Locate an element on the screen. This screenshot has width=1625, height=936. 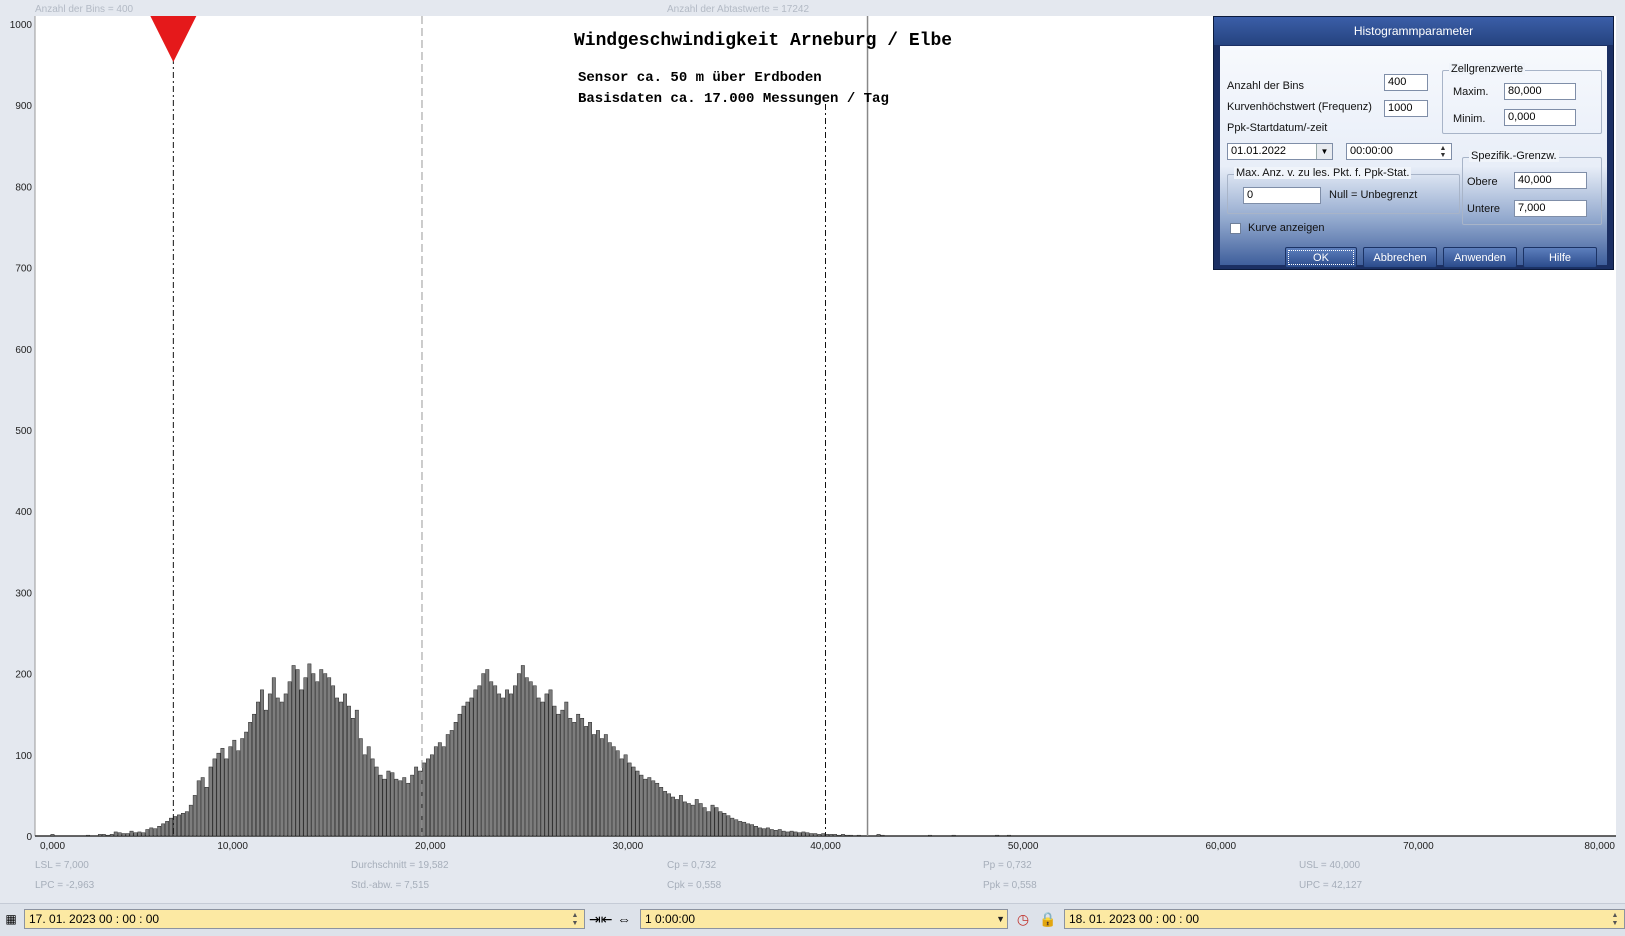
start-spin-down-icon: ▼ is located at coordinates (575, 923).